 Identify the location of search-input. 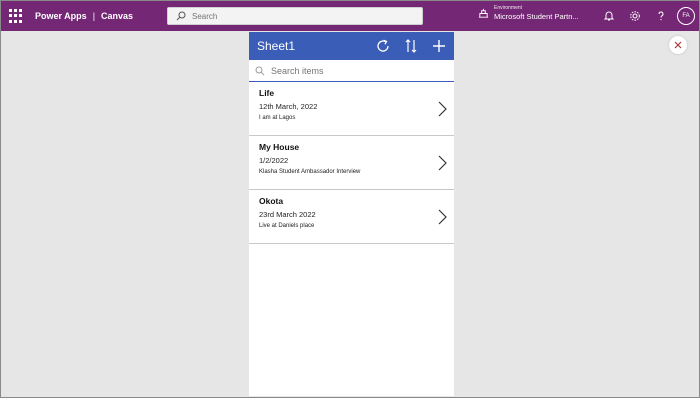
(292, 16).